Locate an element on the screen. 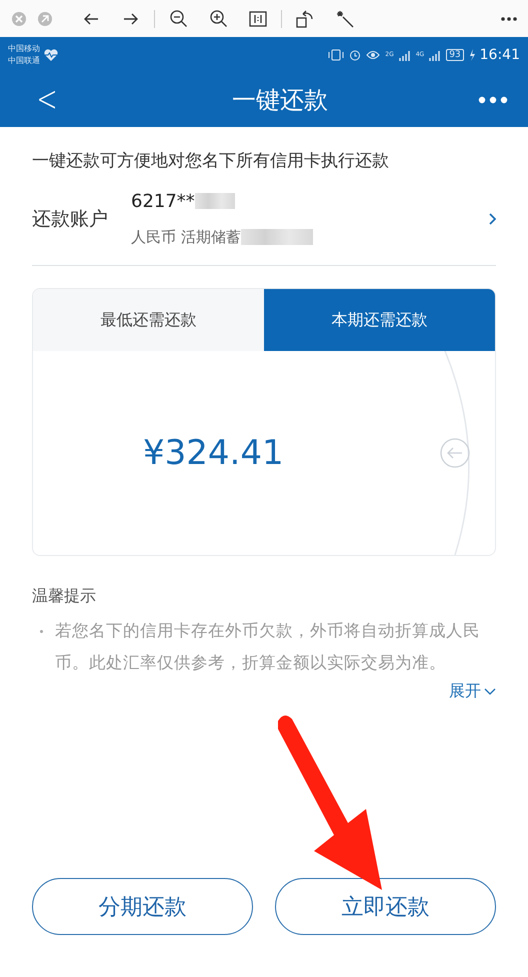 Image resolution: width=528 pixels, height=977 pixels. bullet-icon is located at coordinates (41, 631).